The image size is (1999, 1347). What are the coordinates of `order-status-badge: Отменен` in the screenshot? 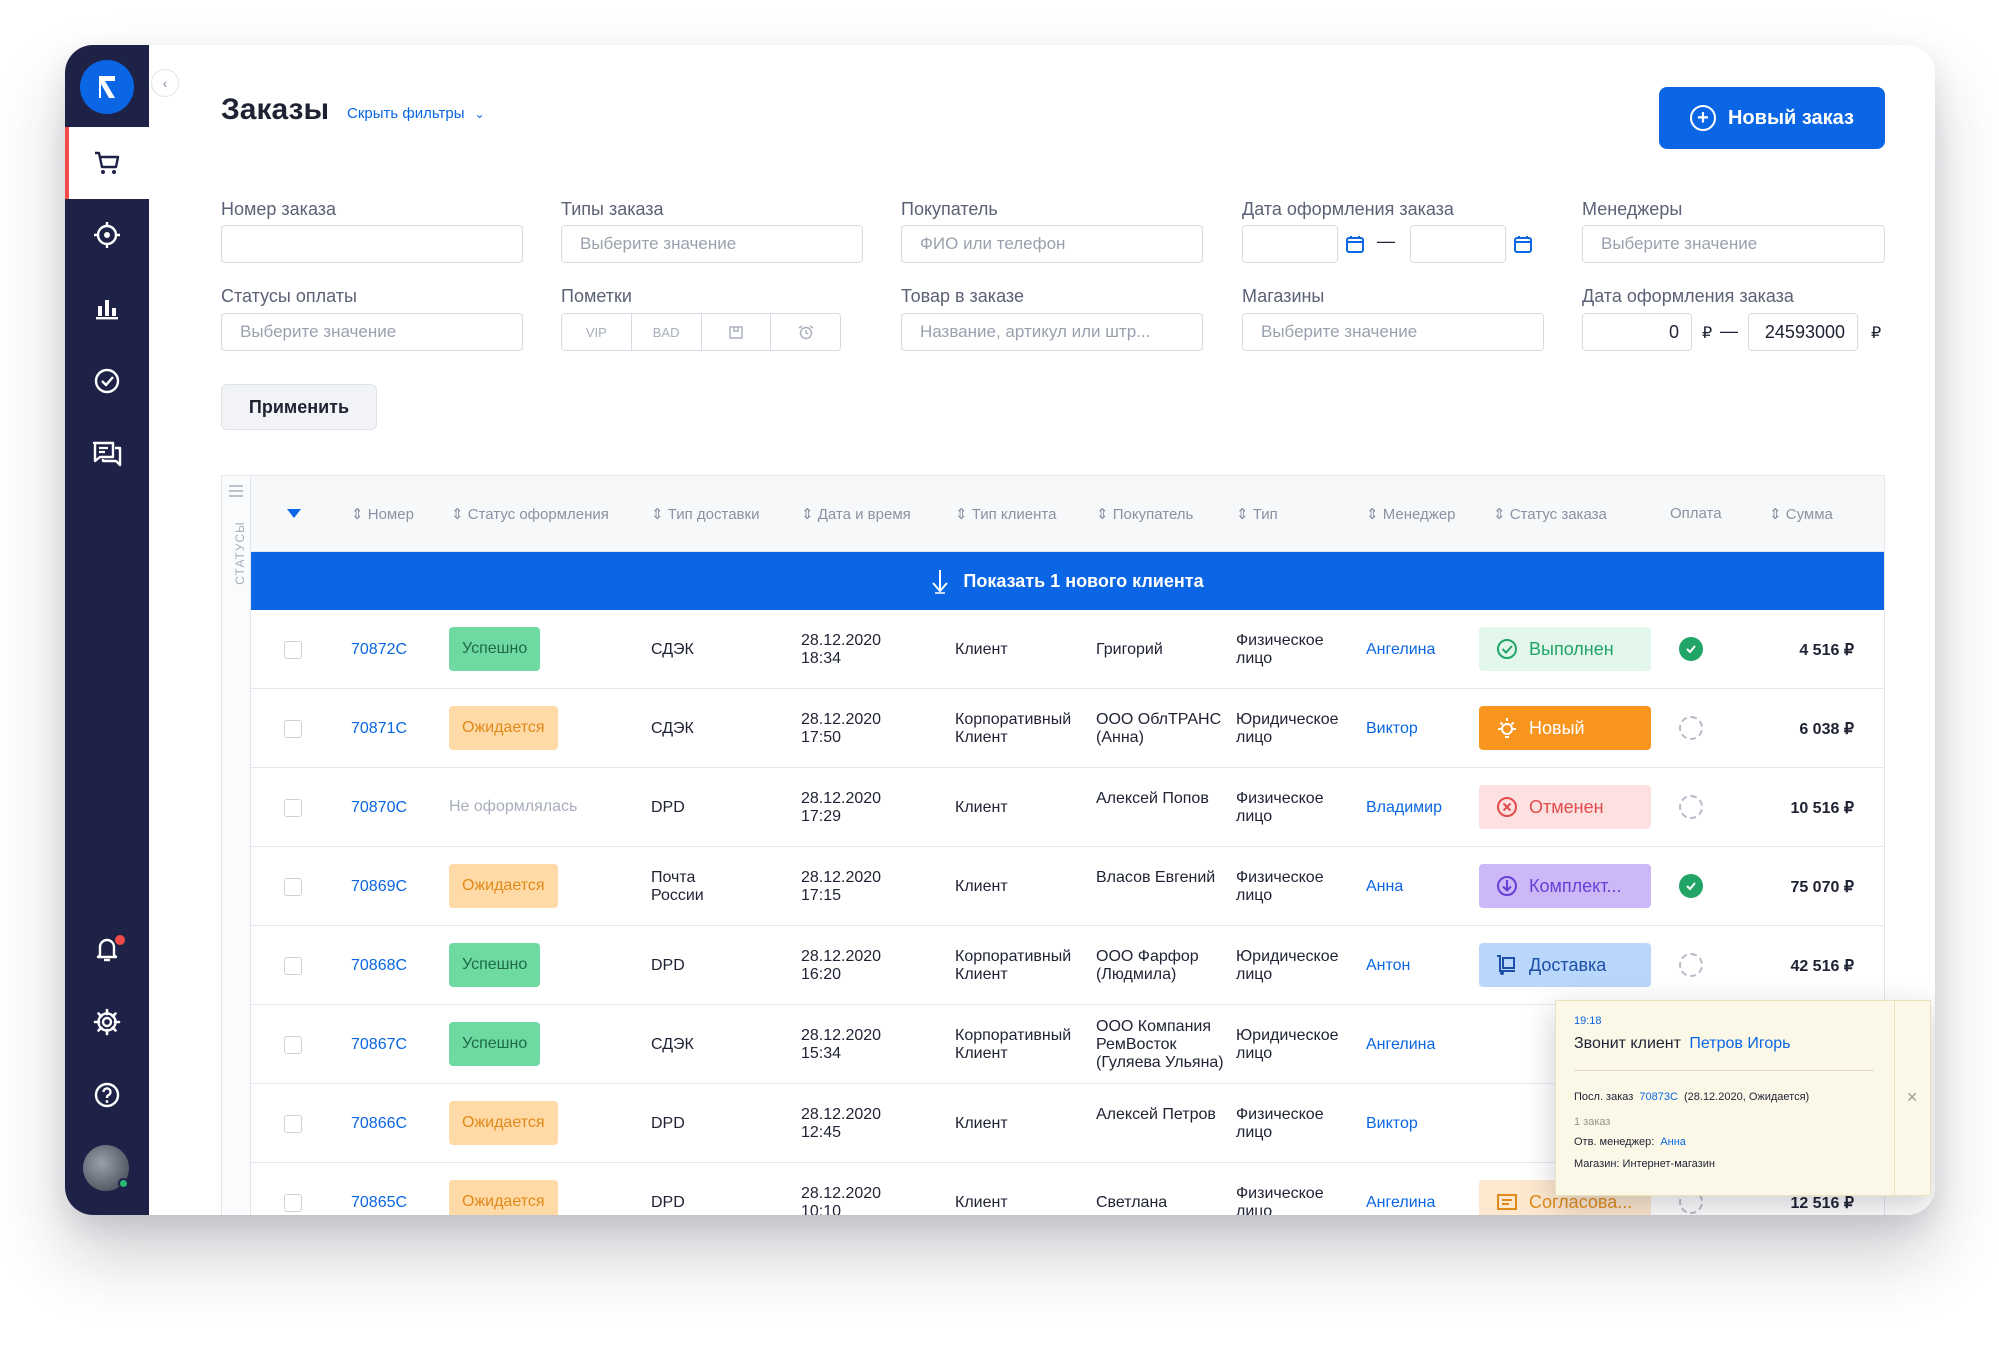 It's located at (1565, 807).